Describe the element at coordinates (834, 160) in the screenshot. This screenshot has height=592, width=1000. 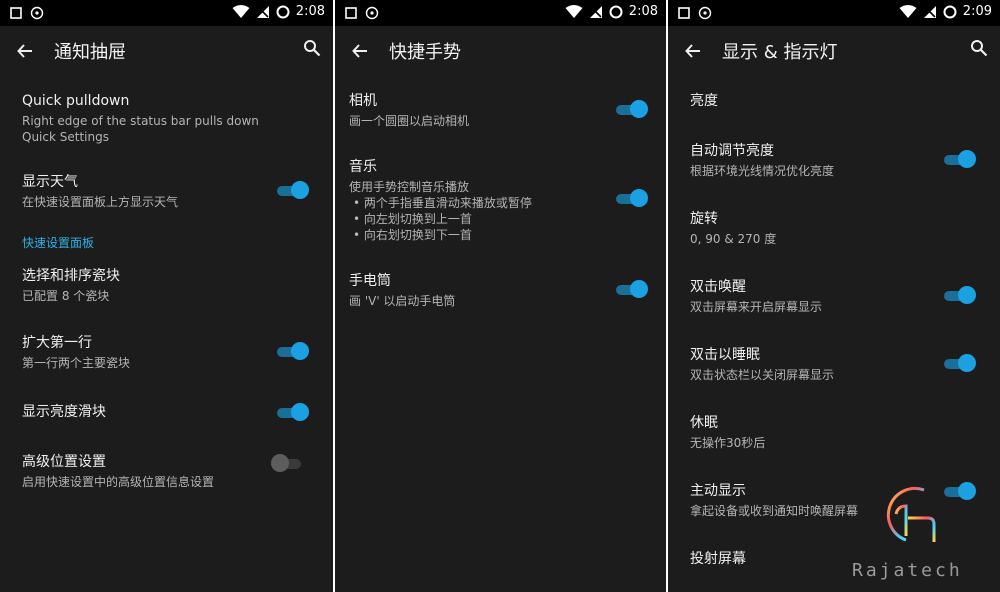
I see `setting-auto-brightness: 自动调节亮度 根据环境光线情况优化亮度` at that location.